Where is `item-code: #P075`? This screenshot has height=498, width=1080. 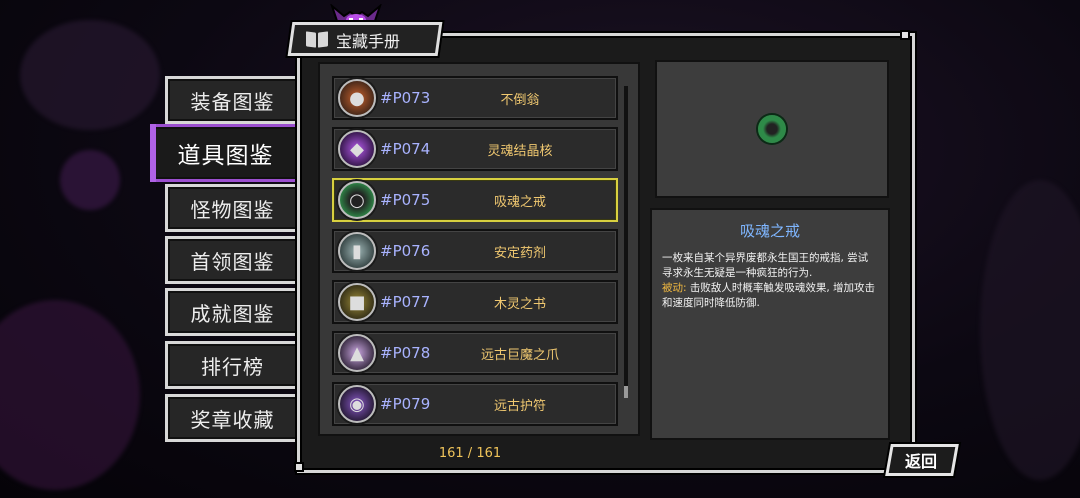 item-code: #P075 is located at coordinates (405, 200).